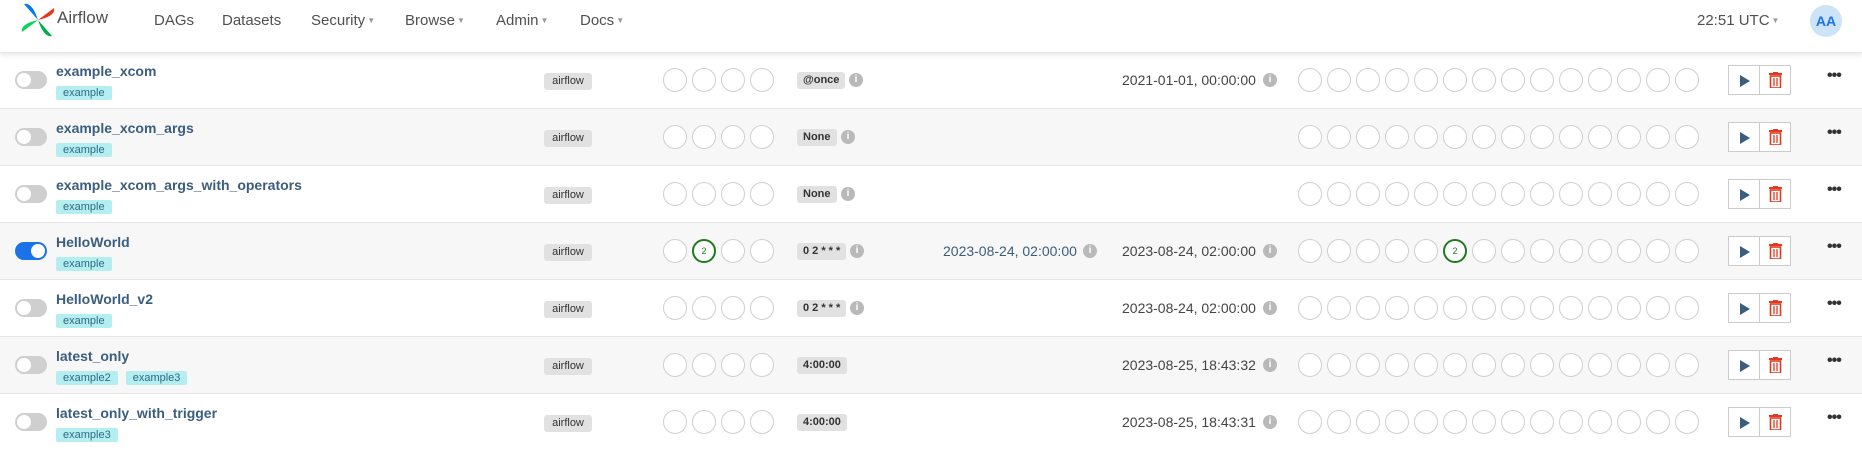  I want to click on dag-name-link: HelloWorld, so click(93, 242).